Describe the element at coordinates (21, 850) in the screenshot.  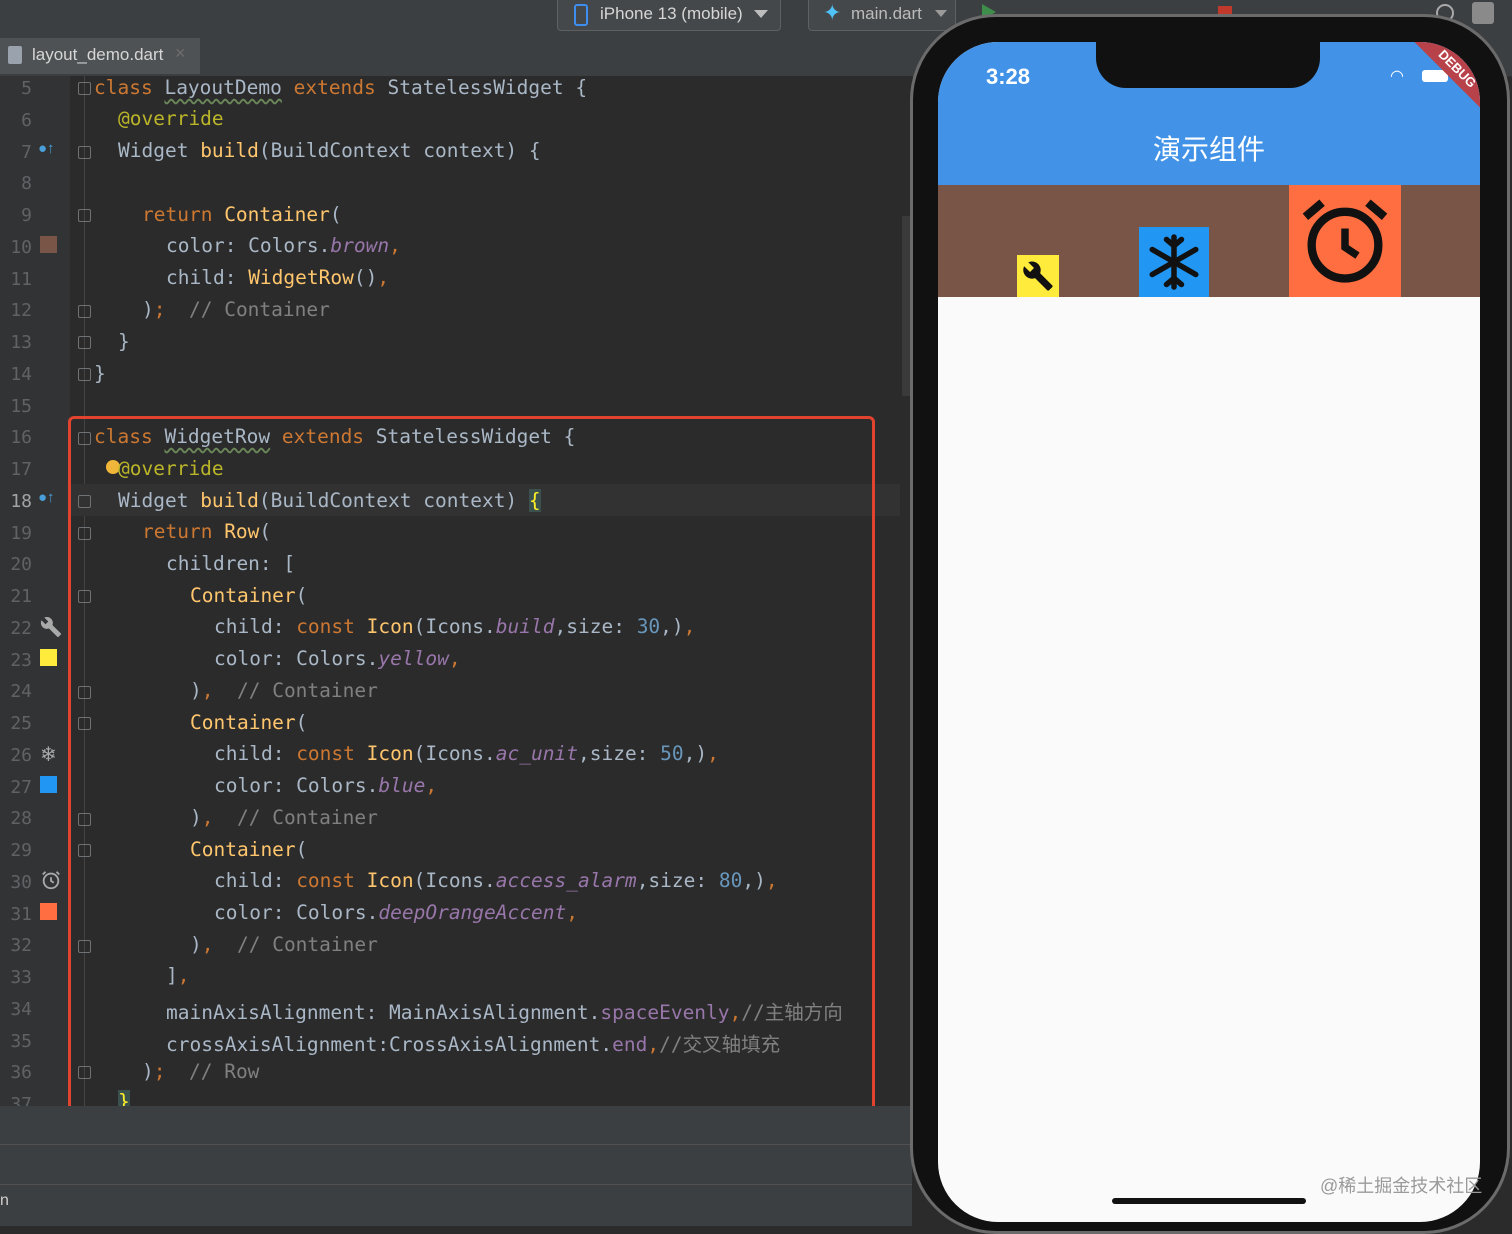
I see `line-number: 29` at that location.